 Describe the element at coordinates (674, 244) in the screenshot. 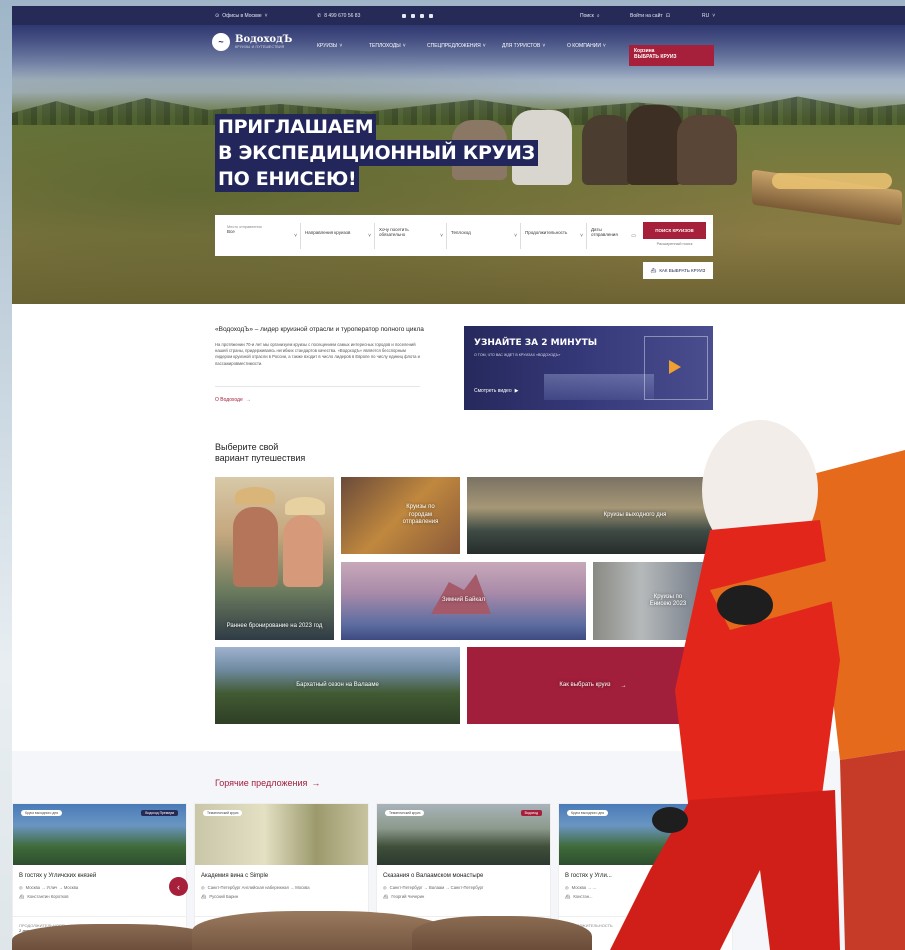

I see `advanced-search-link: Расширенный поиск` at that location.